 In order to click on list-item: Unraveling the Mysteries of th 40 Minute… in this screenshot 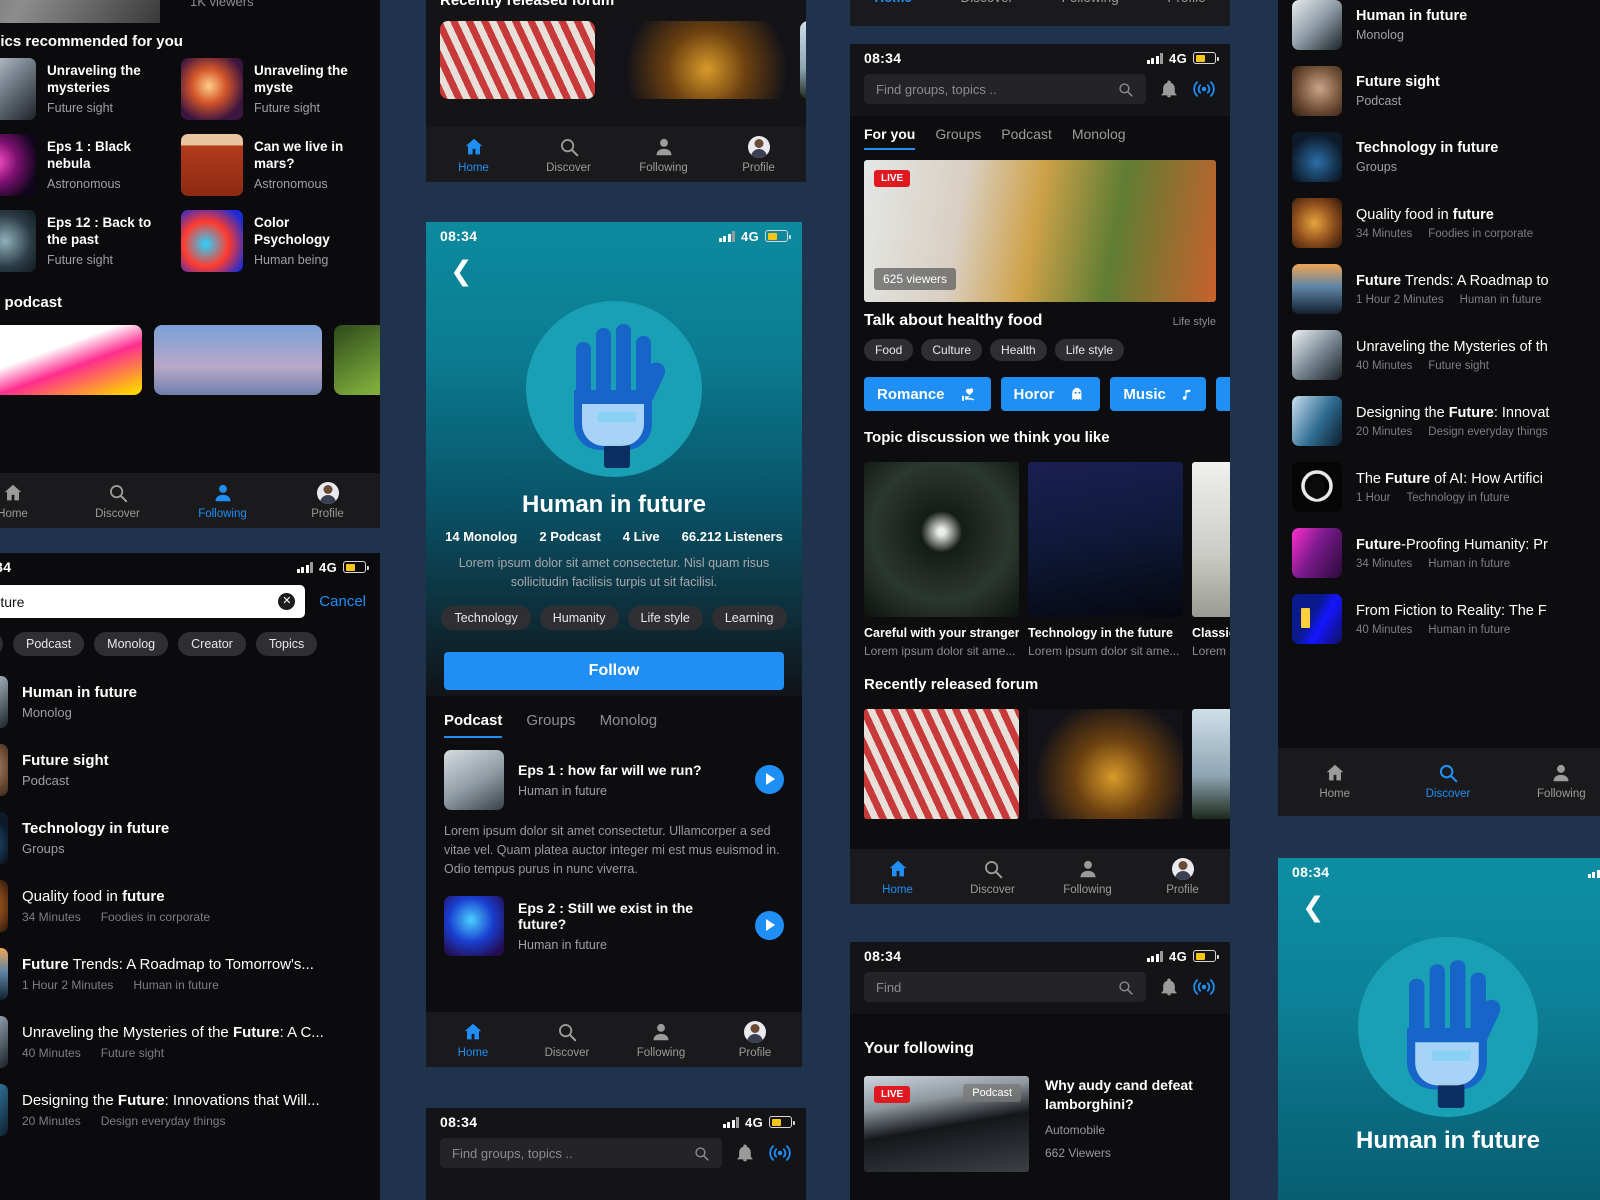, I will do `click(1439, 355)`.